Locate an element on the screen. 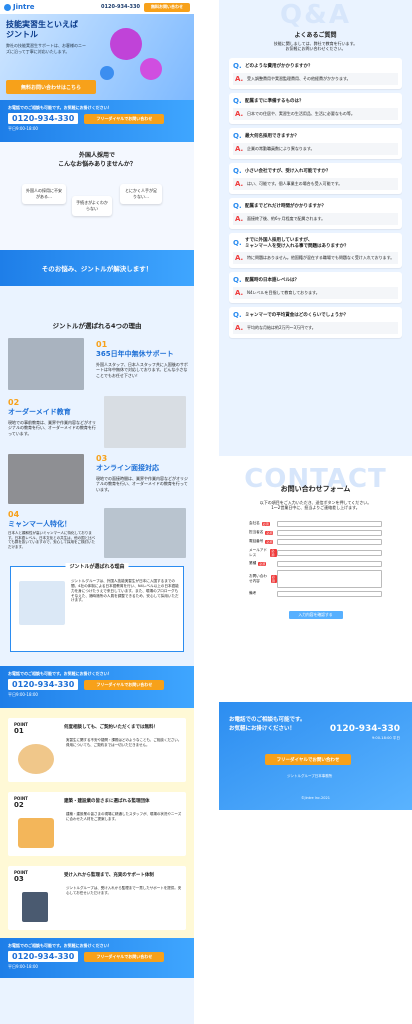  point-title: 何度相談しても、ご契約いただくまでは無料！ is located at coordinates (111, 727).